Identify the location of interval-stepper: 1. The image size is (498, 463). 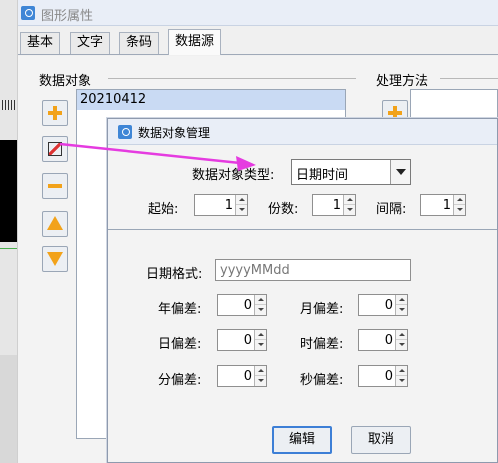
(443, 205).